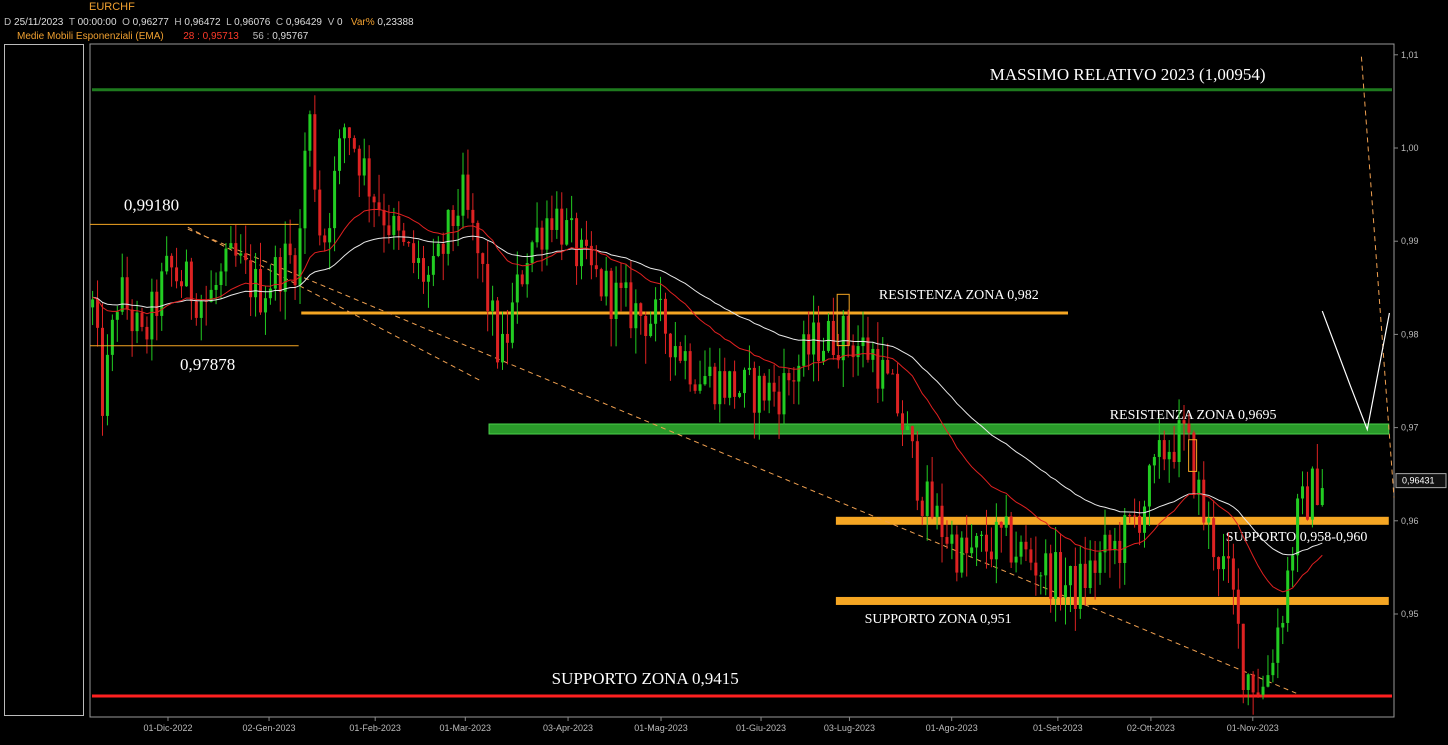 This screenshot has width=1448, height=745. I want to click on x-tick-label: 02-Ott-2023, so click(1151, 728).